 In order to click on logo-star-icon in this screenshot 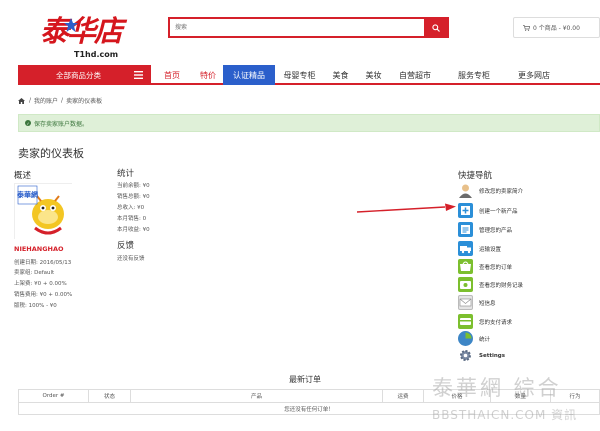, I will do `click(71, 25)`.